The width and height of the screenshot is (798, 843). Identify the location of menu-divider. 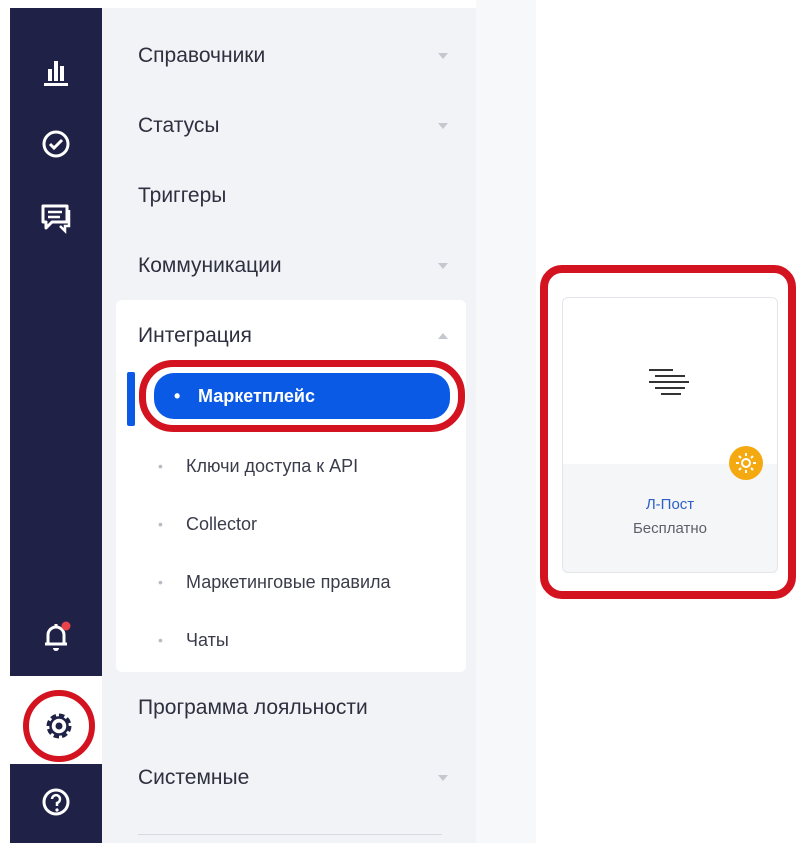
(290, 834).